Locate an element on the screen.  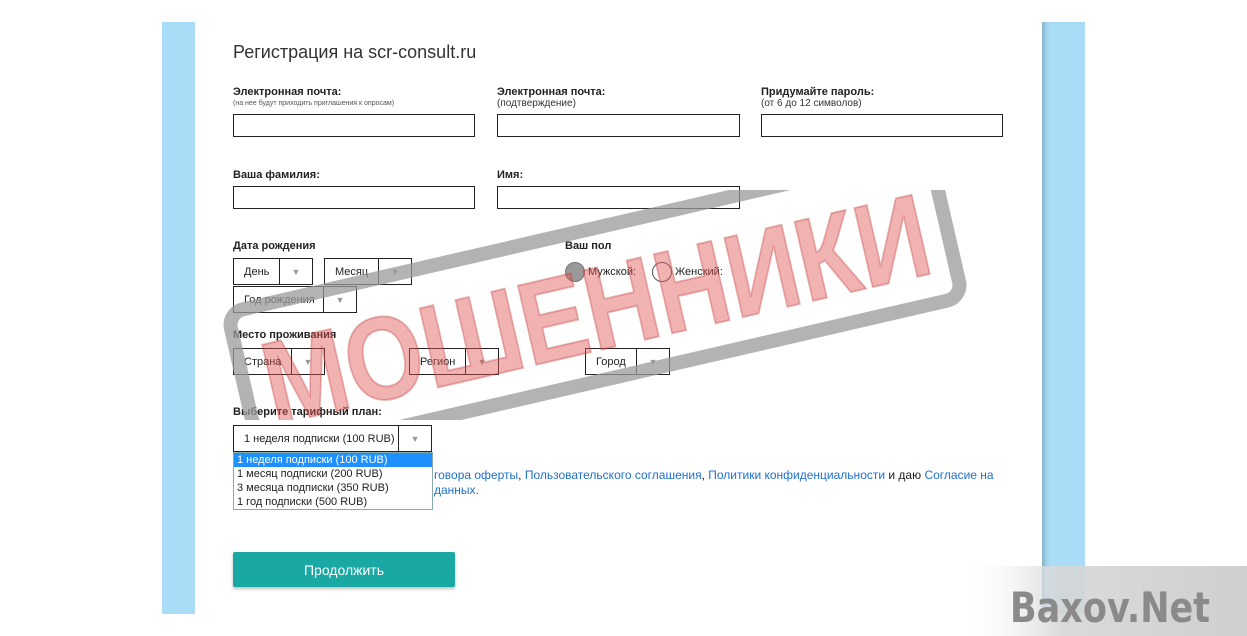
birthdate-label: Дата рождения is located at coordinates (274, 246).